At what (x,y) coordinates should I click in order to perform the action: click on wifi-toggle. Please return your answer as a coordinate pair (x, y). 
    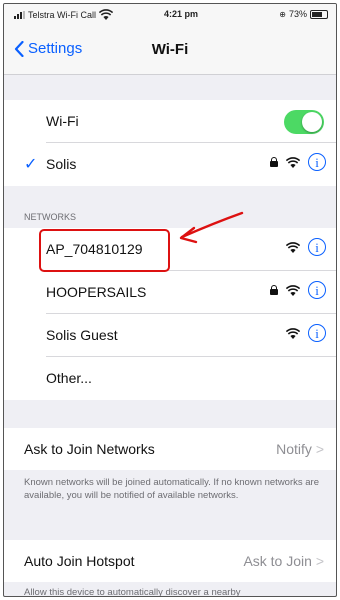
    Looking at the image, I should click on (304, 122).